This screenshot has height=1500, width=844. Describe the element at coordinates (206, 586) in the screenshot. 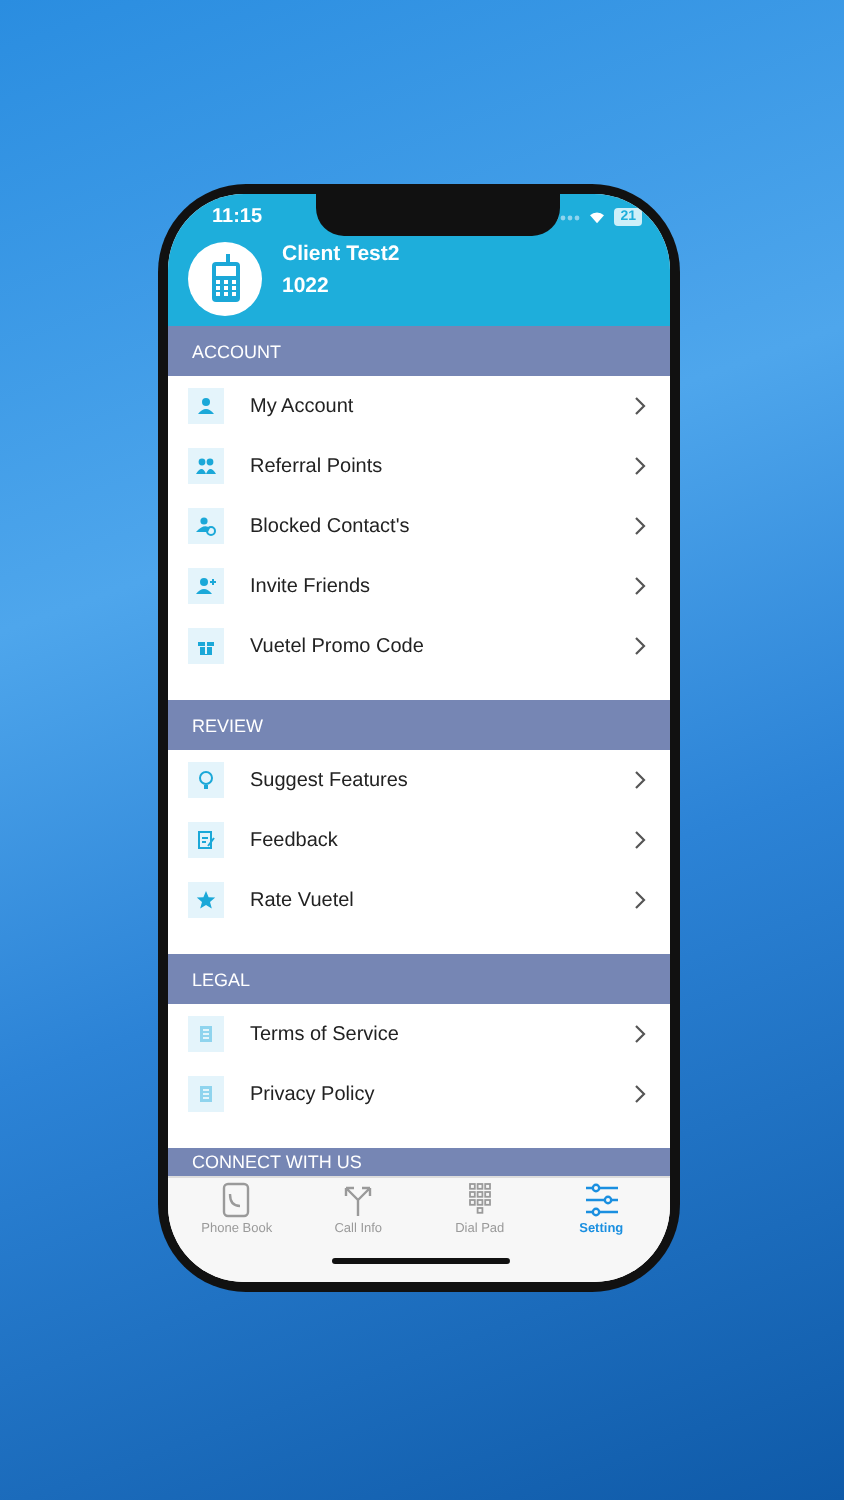

I see `add-person-icon` at that location.